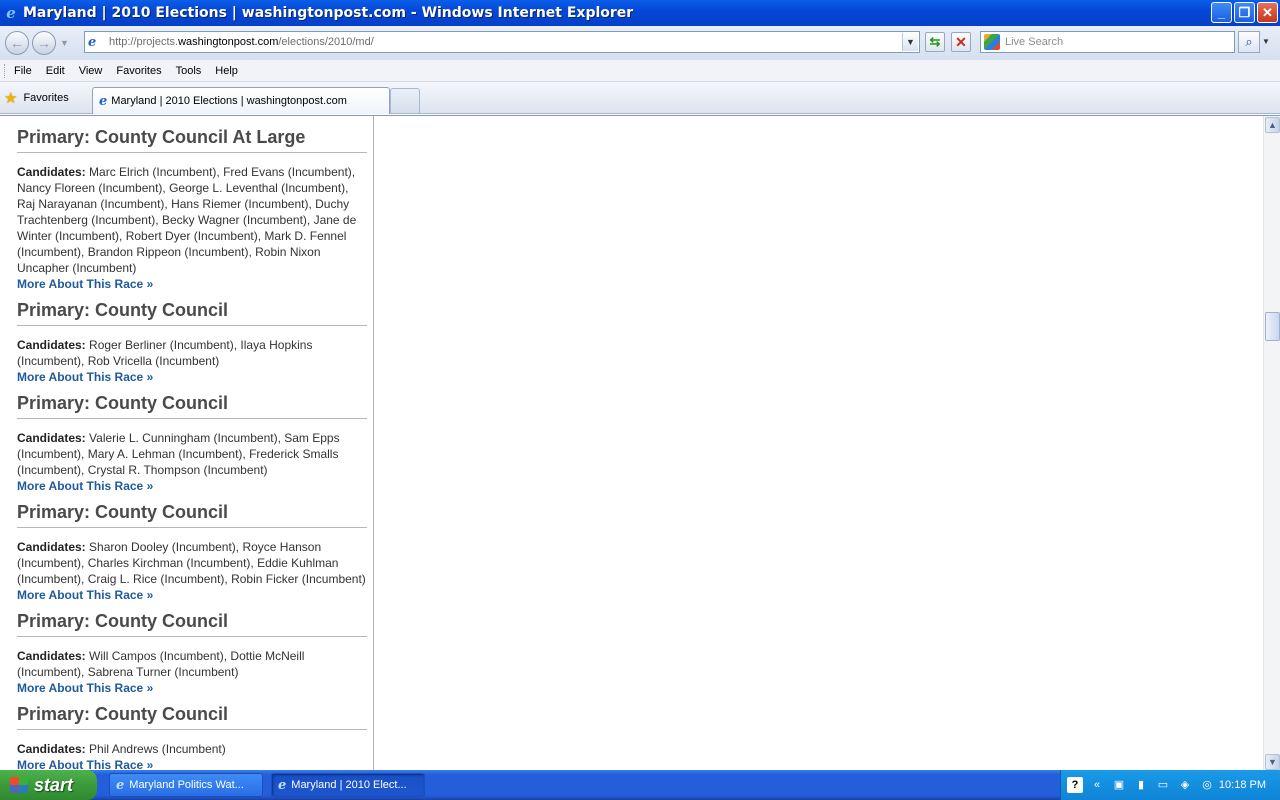  Describe the element at coordinates (1267, 12) in the screenshot. I see `close-button: ✕` at that location.